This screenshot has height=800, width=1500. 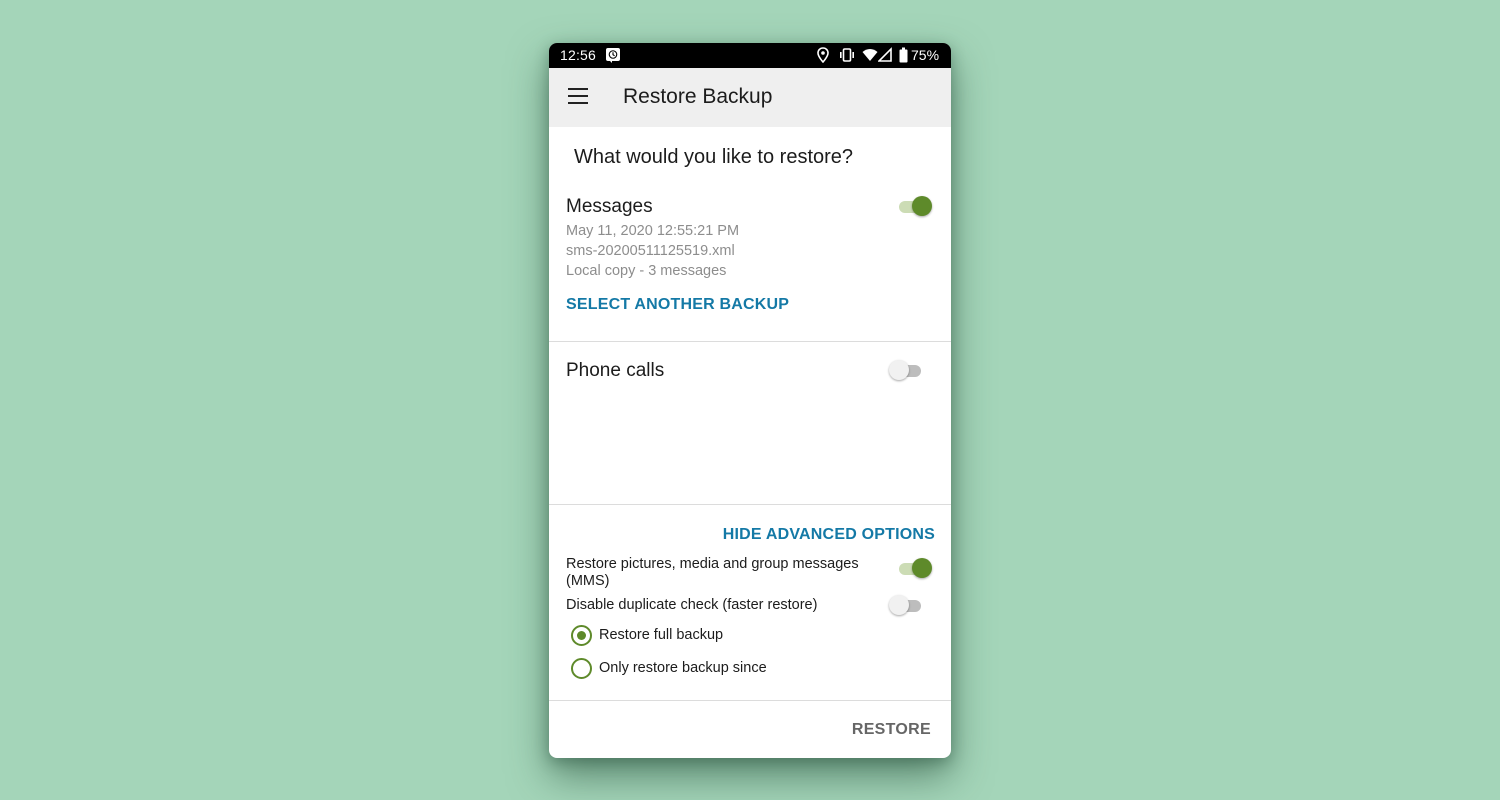 What do you see at coordinates (891, 730) in the screenshot?
I see `restore-button: RESTORE` at bounding box center [891, 730].